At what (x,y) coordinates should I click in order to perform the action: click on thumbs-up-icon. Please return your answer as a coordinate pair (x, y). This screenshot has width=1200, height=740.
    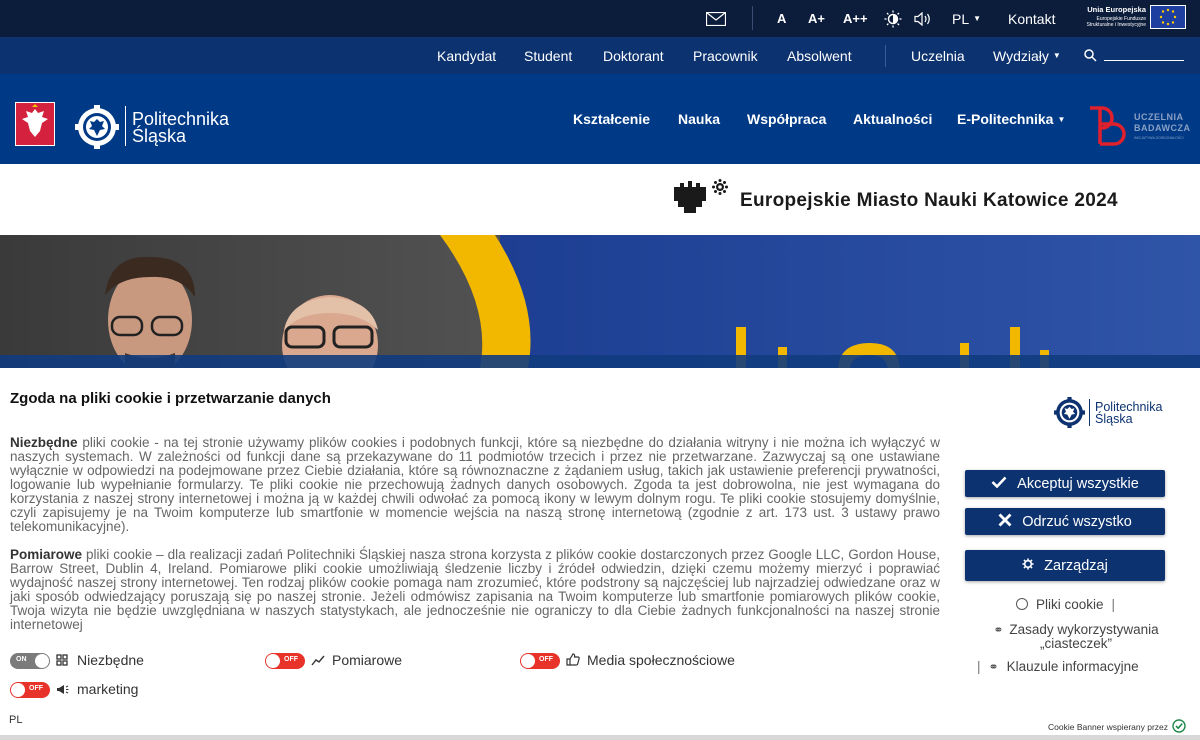
    Looking at the image, I should click on (573, 661).